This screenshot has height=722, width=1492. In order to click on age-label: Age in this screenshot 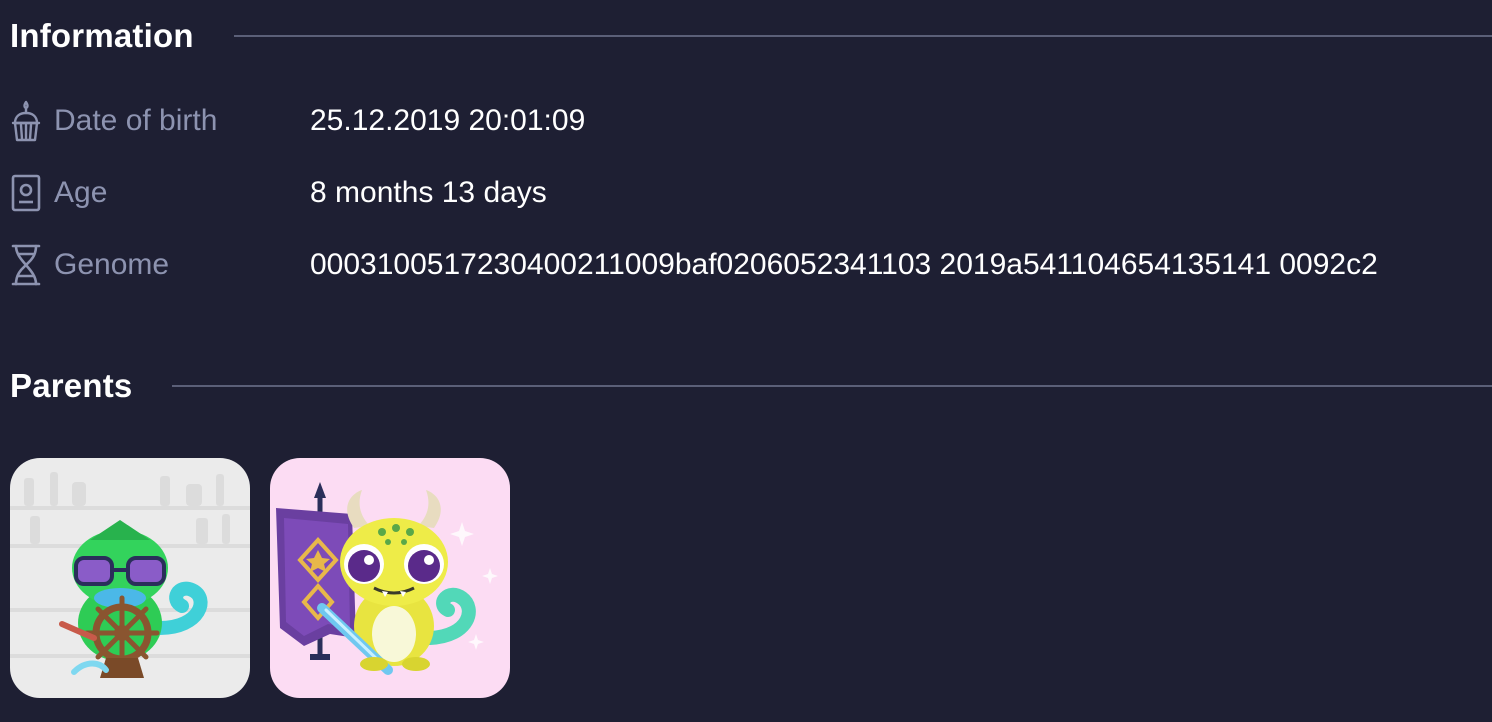, I will do `click(81, 192)`.